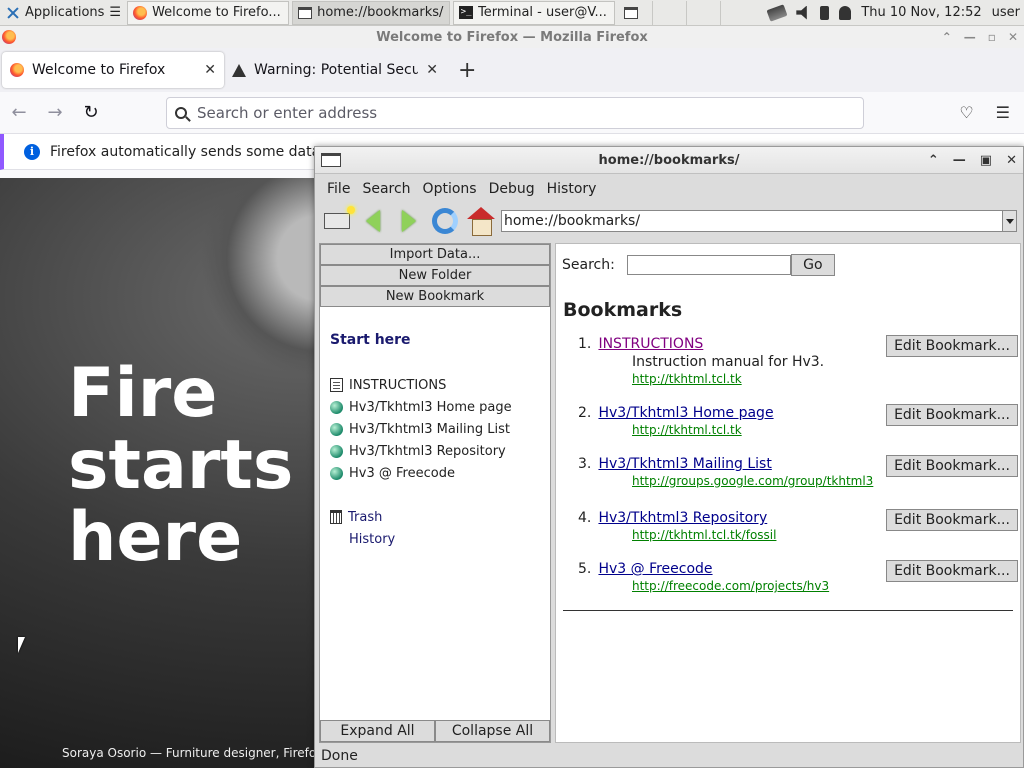  Describe the element at coordinates (338, 221) in the screenshot. I see `new-window-button` at that location.